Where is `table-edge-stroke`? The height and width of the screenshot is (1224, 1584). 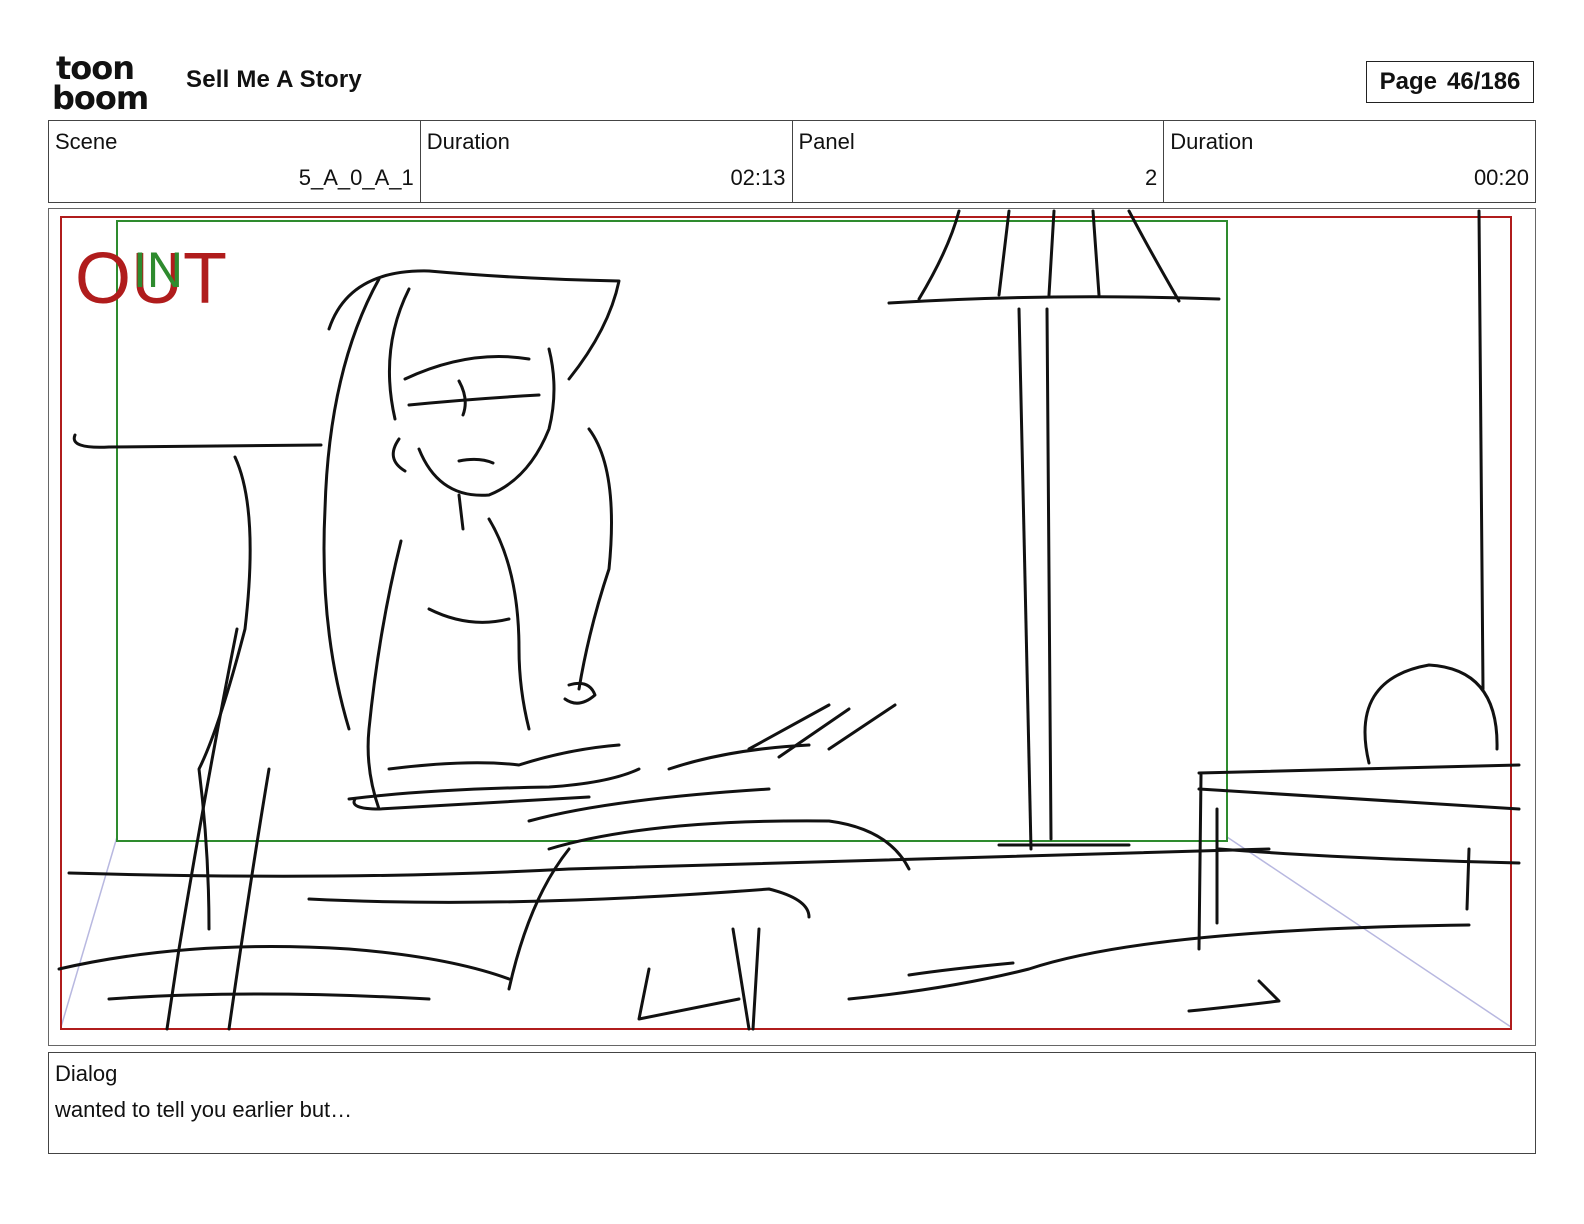 table-edge-stroke is located at coordinates (1359, 799).